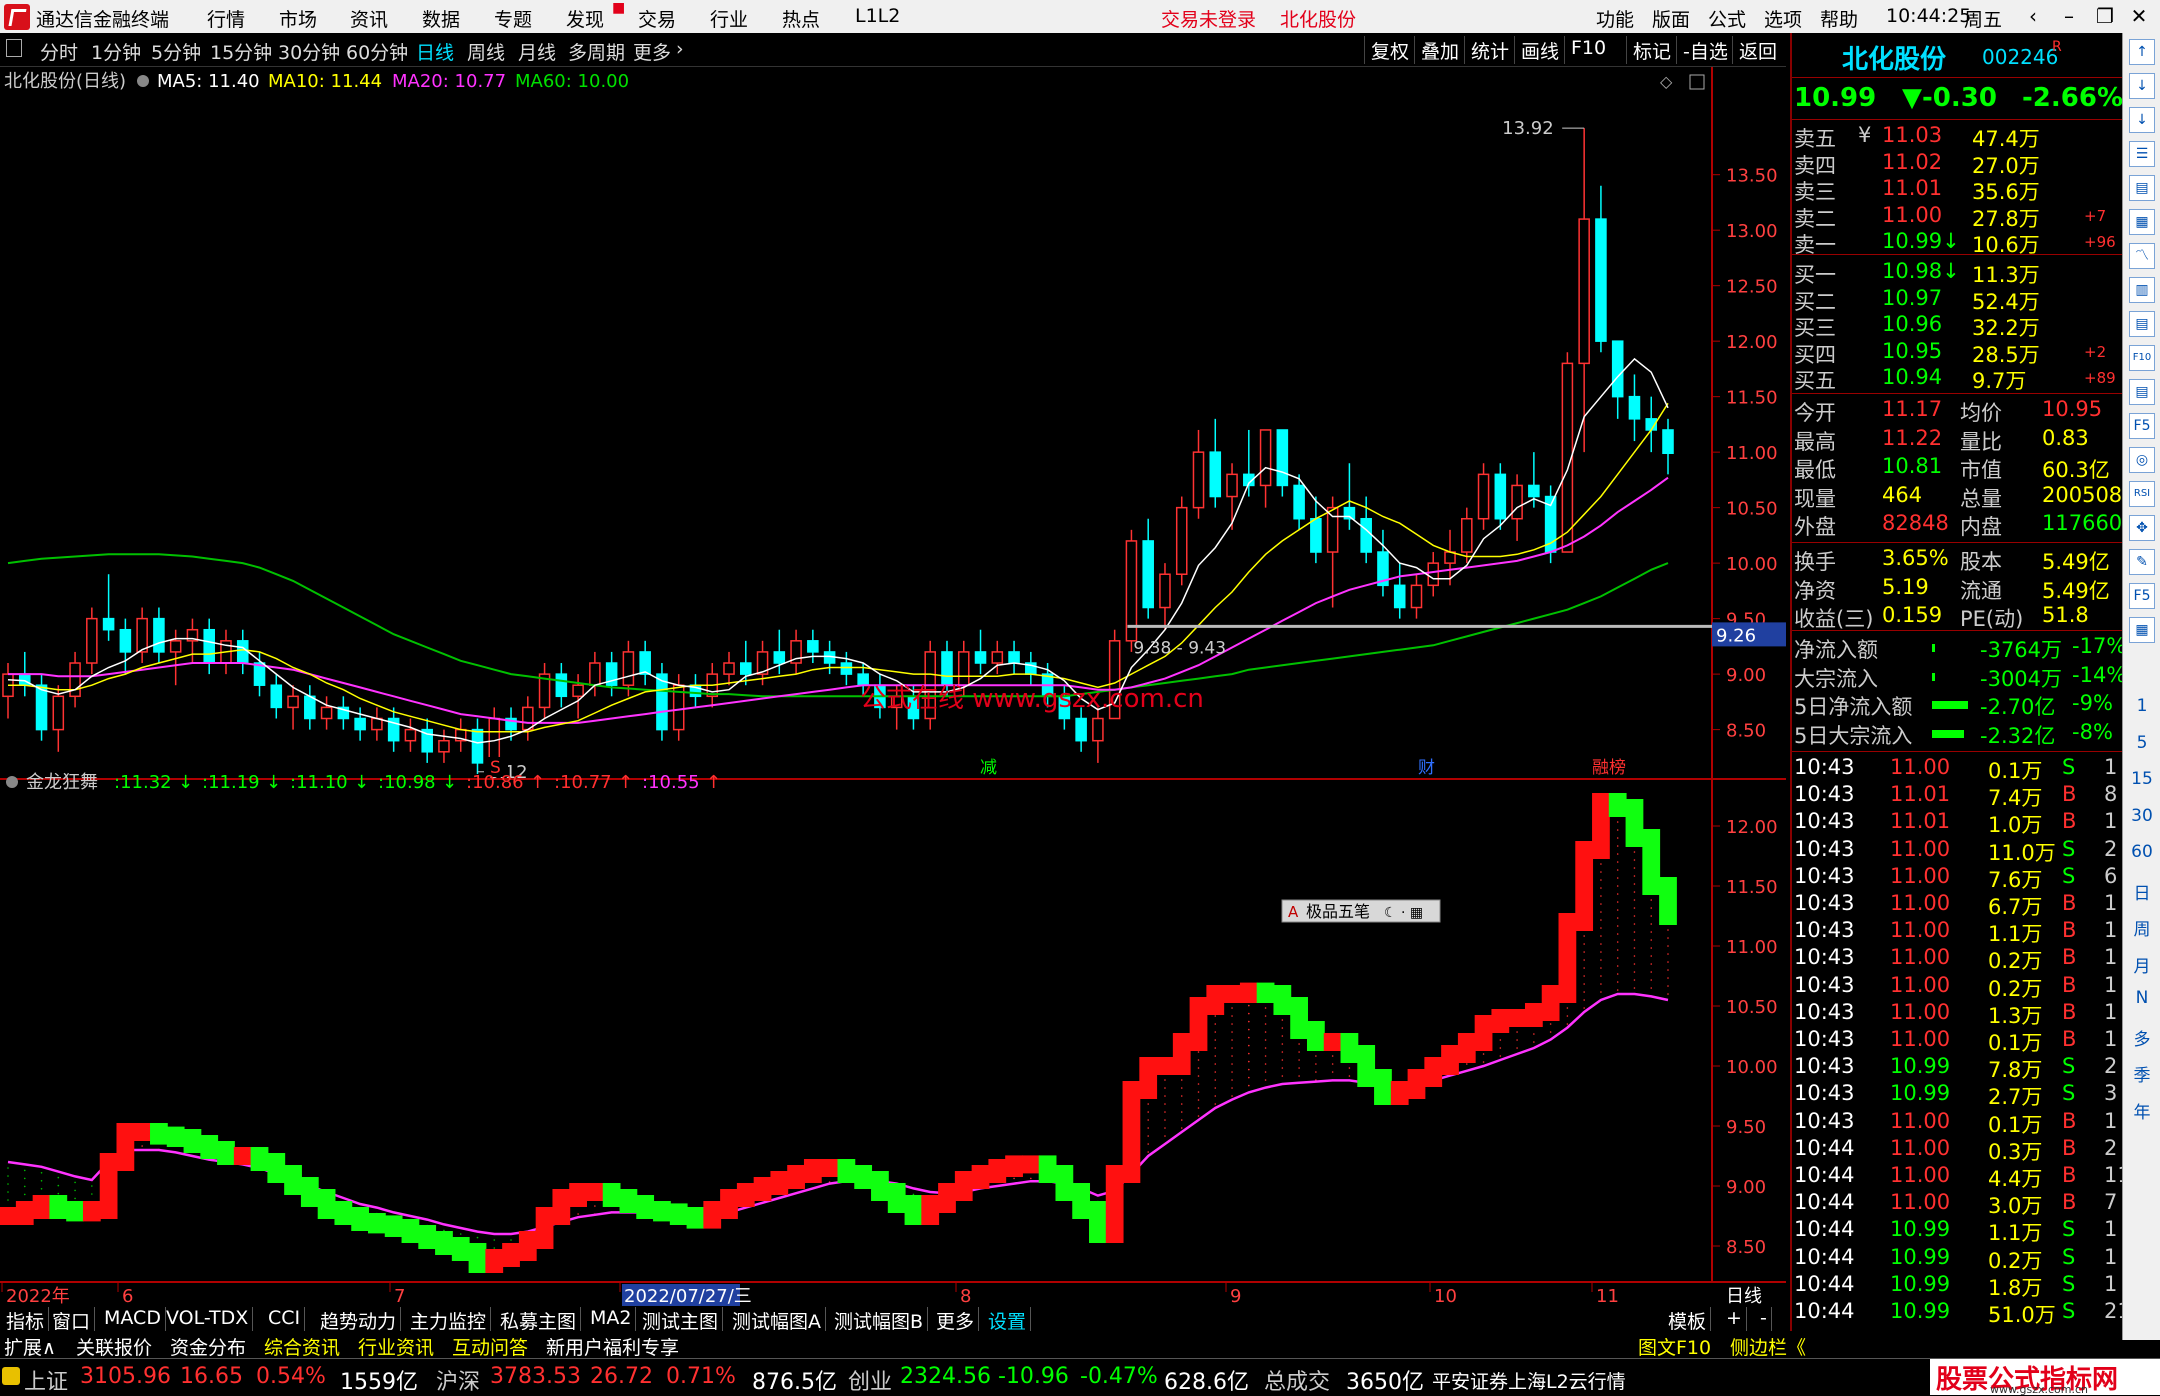  I want to click on sidebar-tool-icon: 60, so click(2141, 852).